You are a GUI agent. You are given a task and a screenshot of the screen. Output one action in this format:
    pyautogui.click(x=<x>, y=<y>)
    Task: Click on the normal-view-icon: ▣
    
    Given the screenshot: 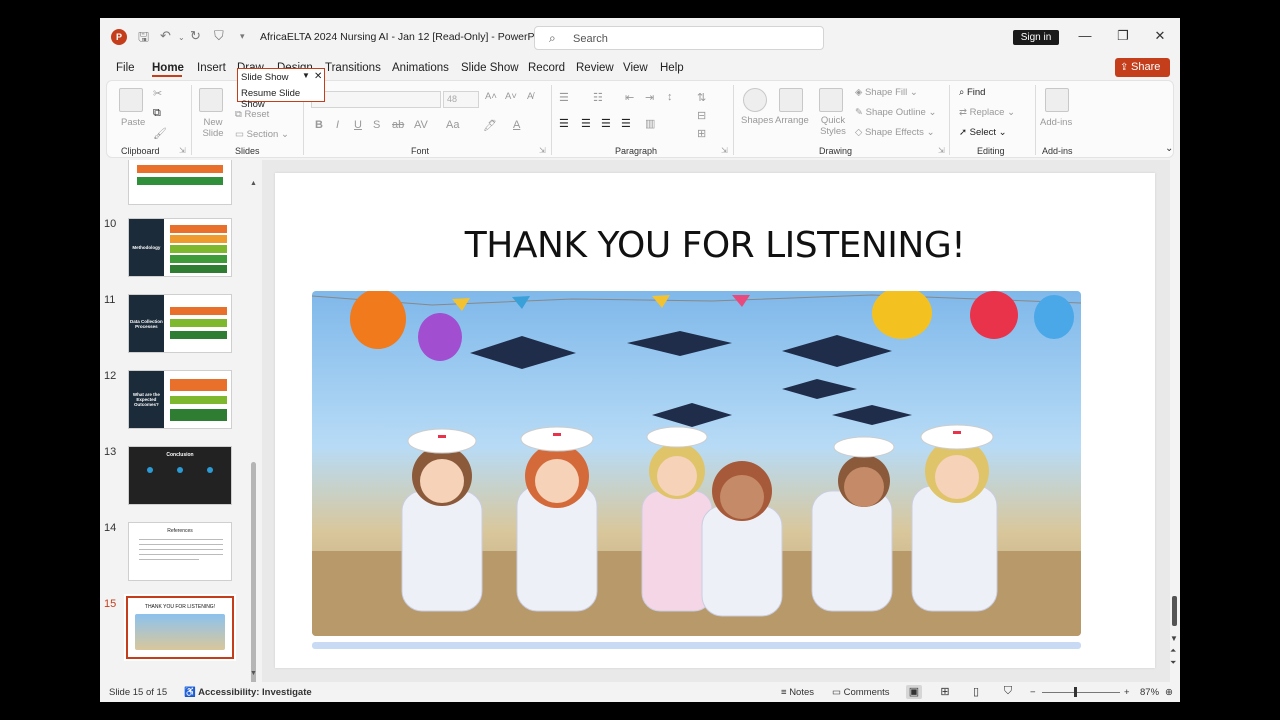 What is the action you would take?
    pyautogui.click(x=914, y=692)
    